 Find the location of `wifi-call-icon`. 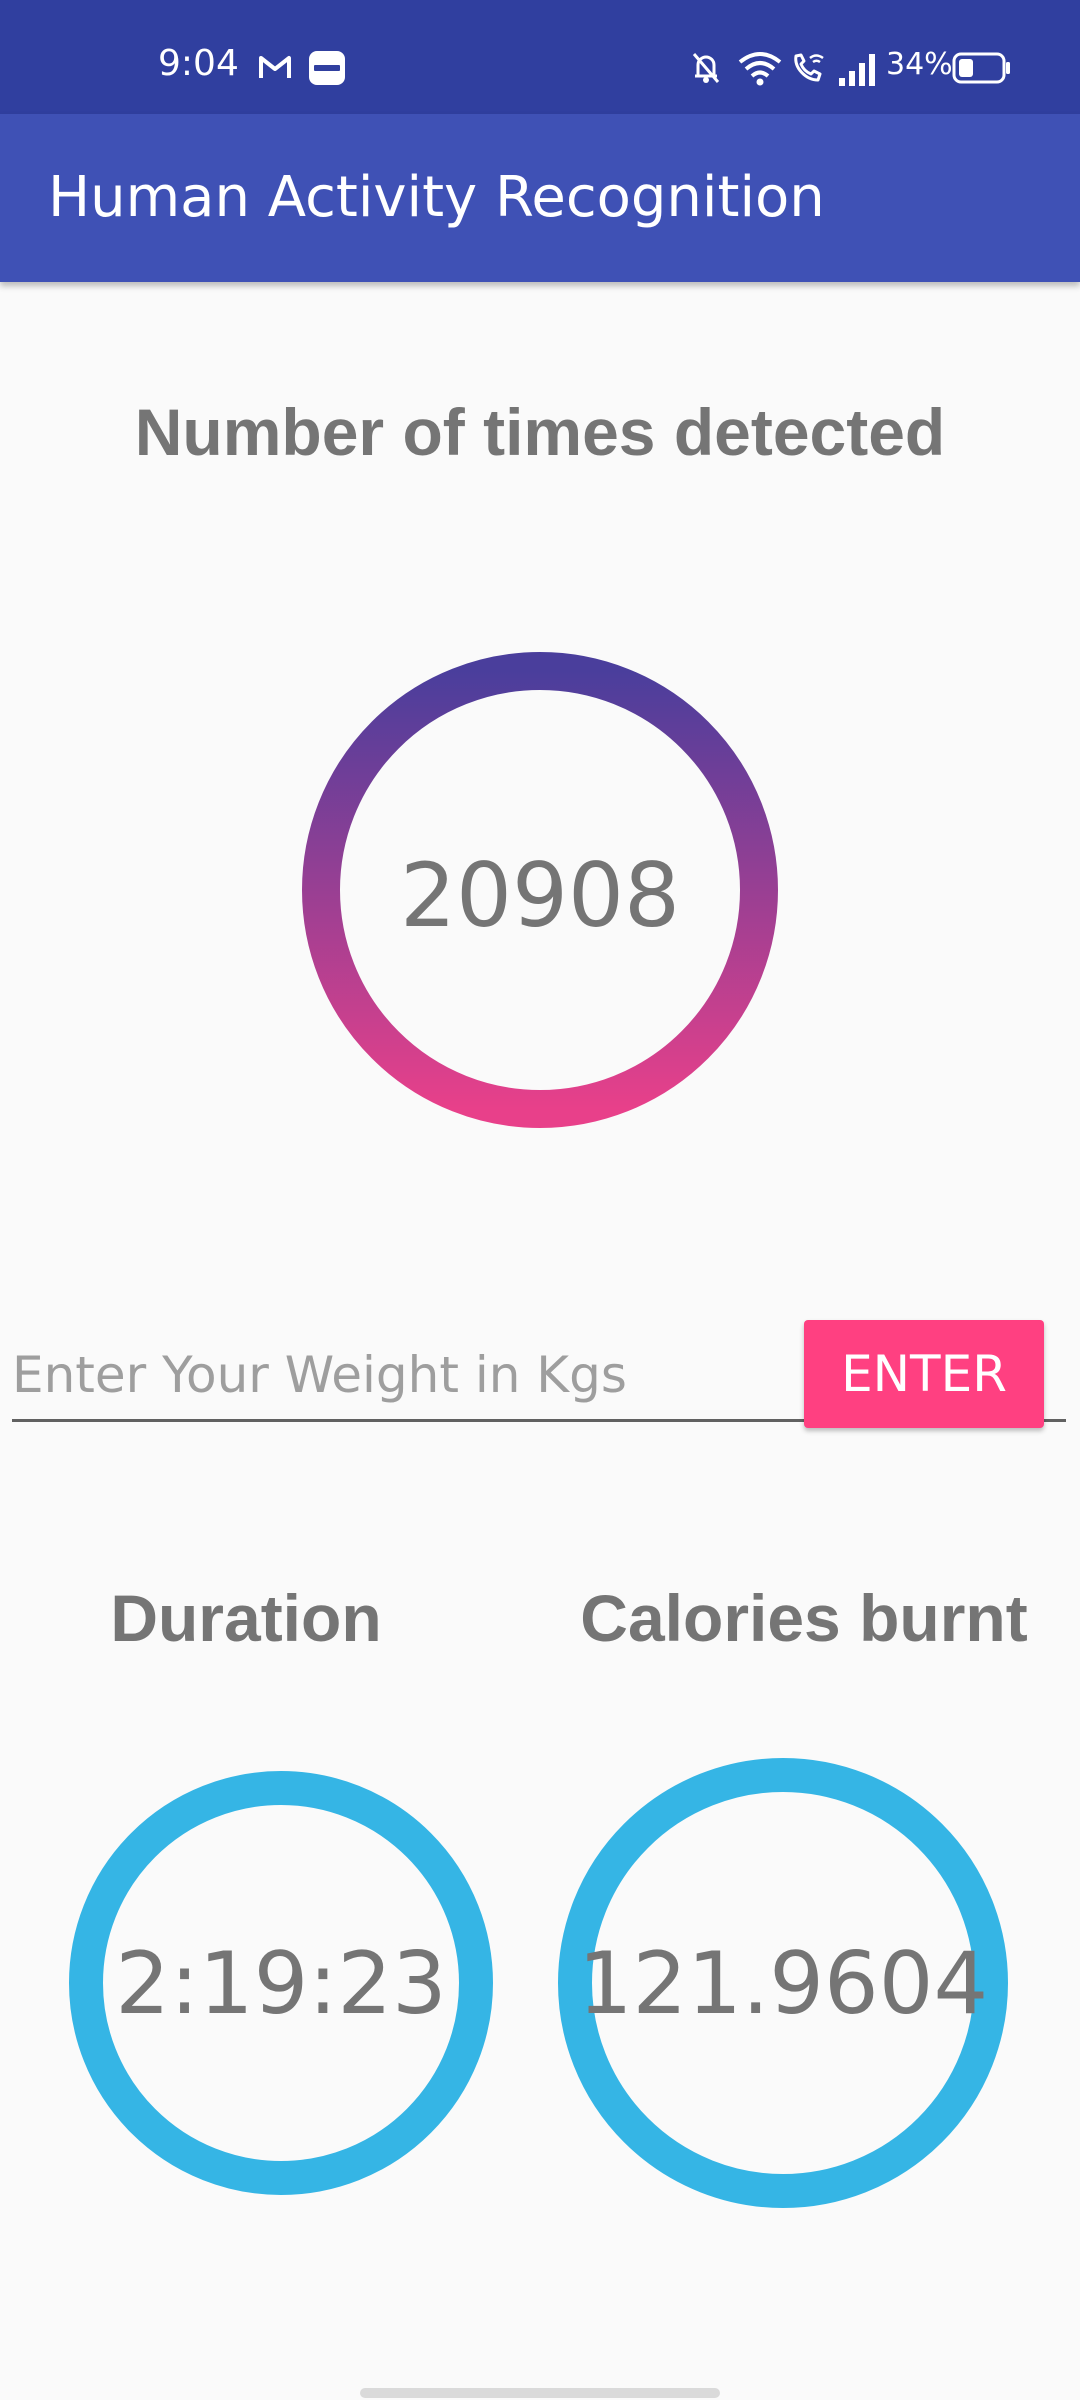

wifi-call-icon is located at coordinates (808, 70).